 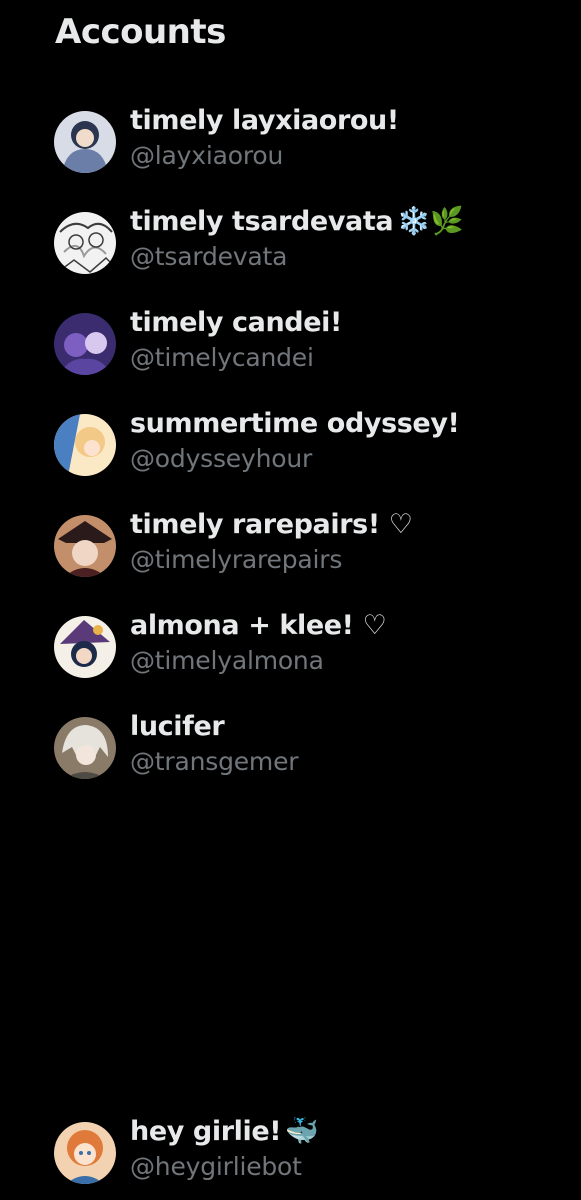 What do you see at coordinates (236, 559) in the screenshot?
I see `account-handle: @timelyrarepairs` at bounding box center [236, 559].